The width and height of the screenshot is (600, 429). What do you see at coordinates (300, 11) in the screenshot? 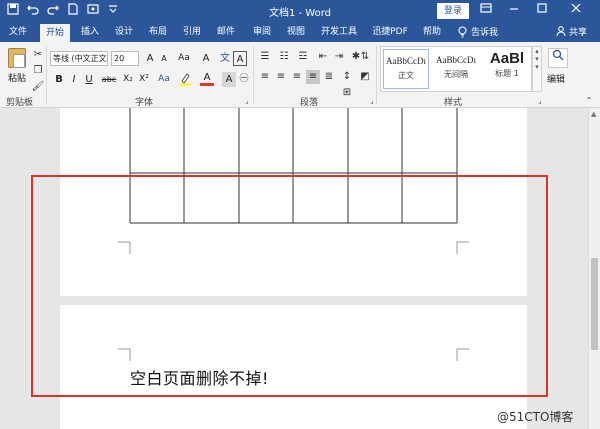
I see `title-bar: 文档1 - Word 登录` at bounding box center [300, 11].